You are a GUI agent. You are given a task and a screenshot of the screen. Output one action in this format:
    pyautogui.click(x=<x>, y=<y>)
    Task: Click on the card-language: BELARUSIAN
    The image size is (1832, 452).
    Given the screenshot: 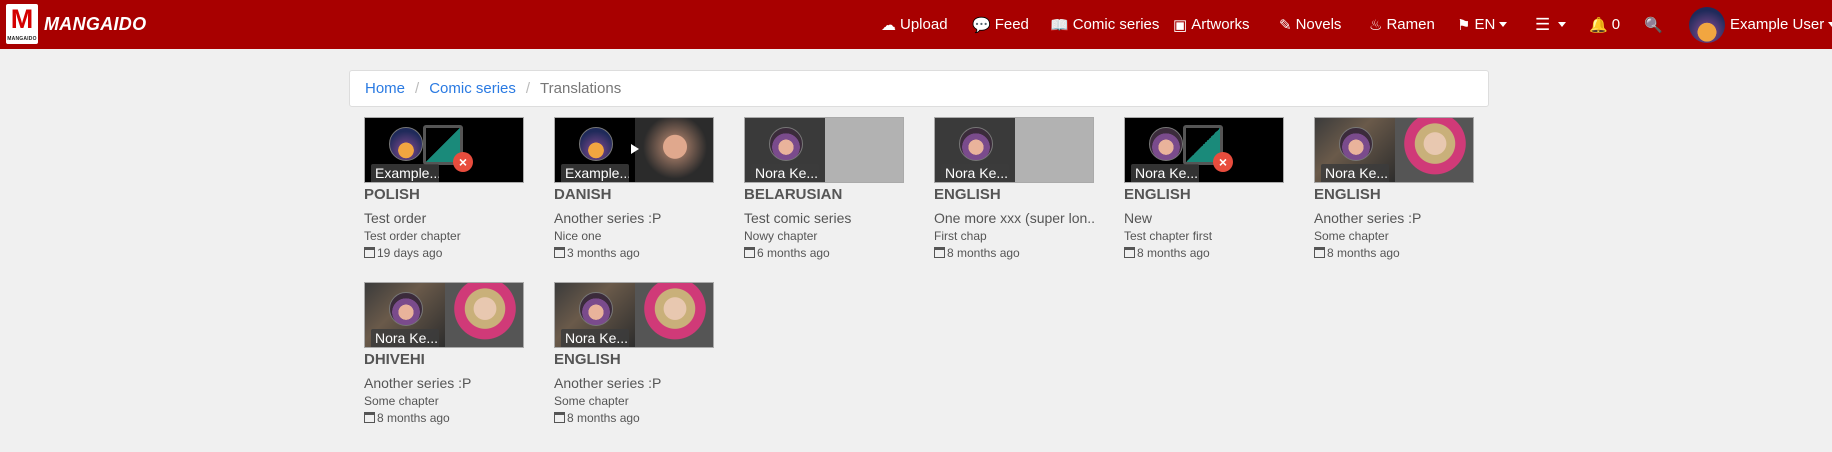 What is the action you would take?
    pyautogui.click(x=793, y=194)
    